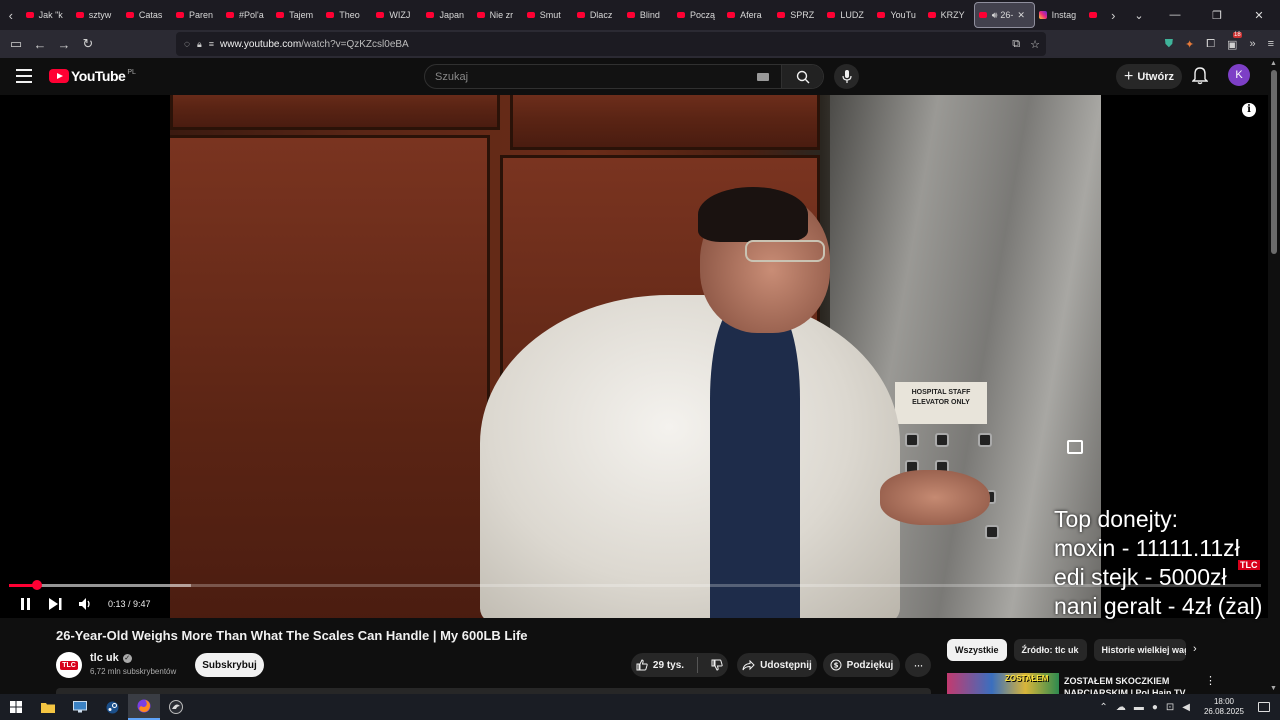  I want to click on window-controls: ⌄ — ❐ ✕, so click(1202, 15).